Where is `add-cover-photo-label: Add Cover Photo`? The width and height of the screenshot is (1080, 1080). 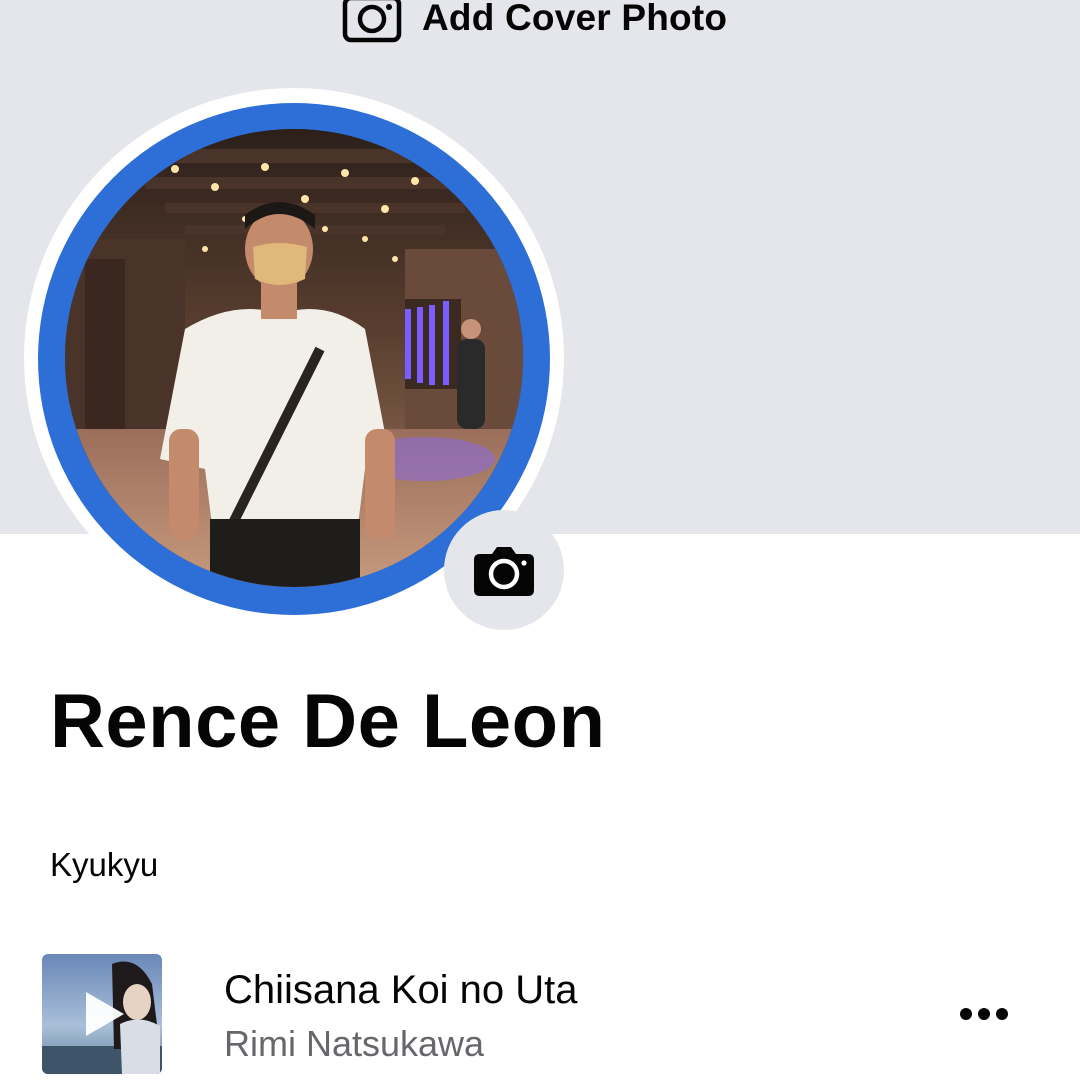 add-cover-photo-label: Add Cover Photo is located at coordinates (575, 19).